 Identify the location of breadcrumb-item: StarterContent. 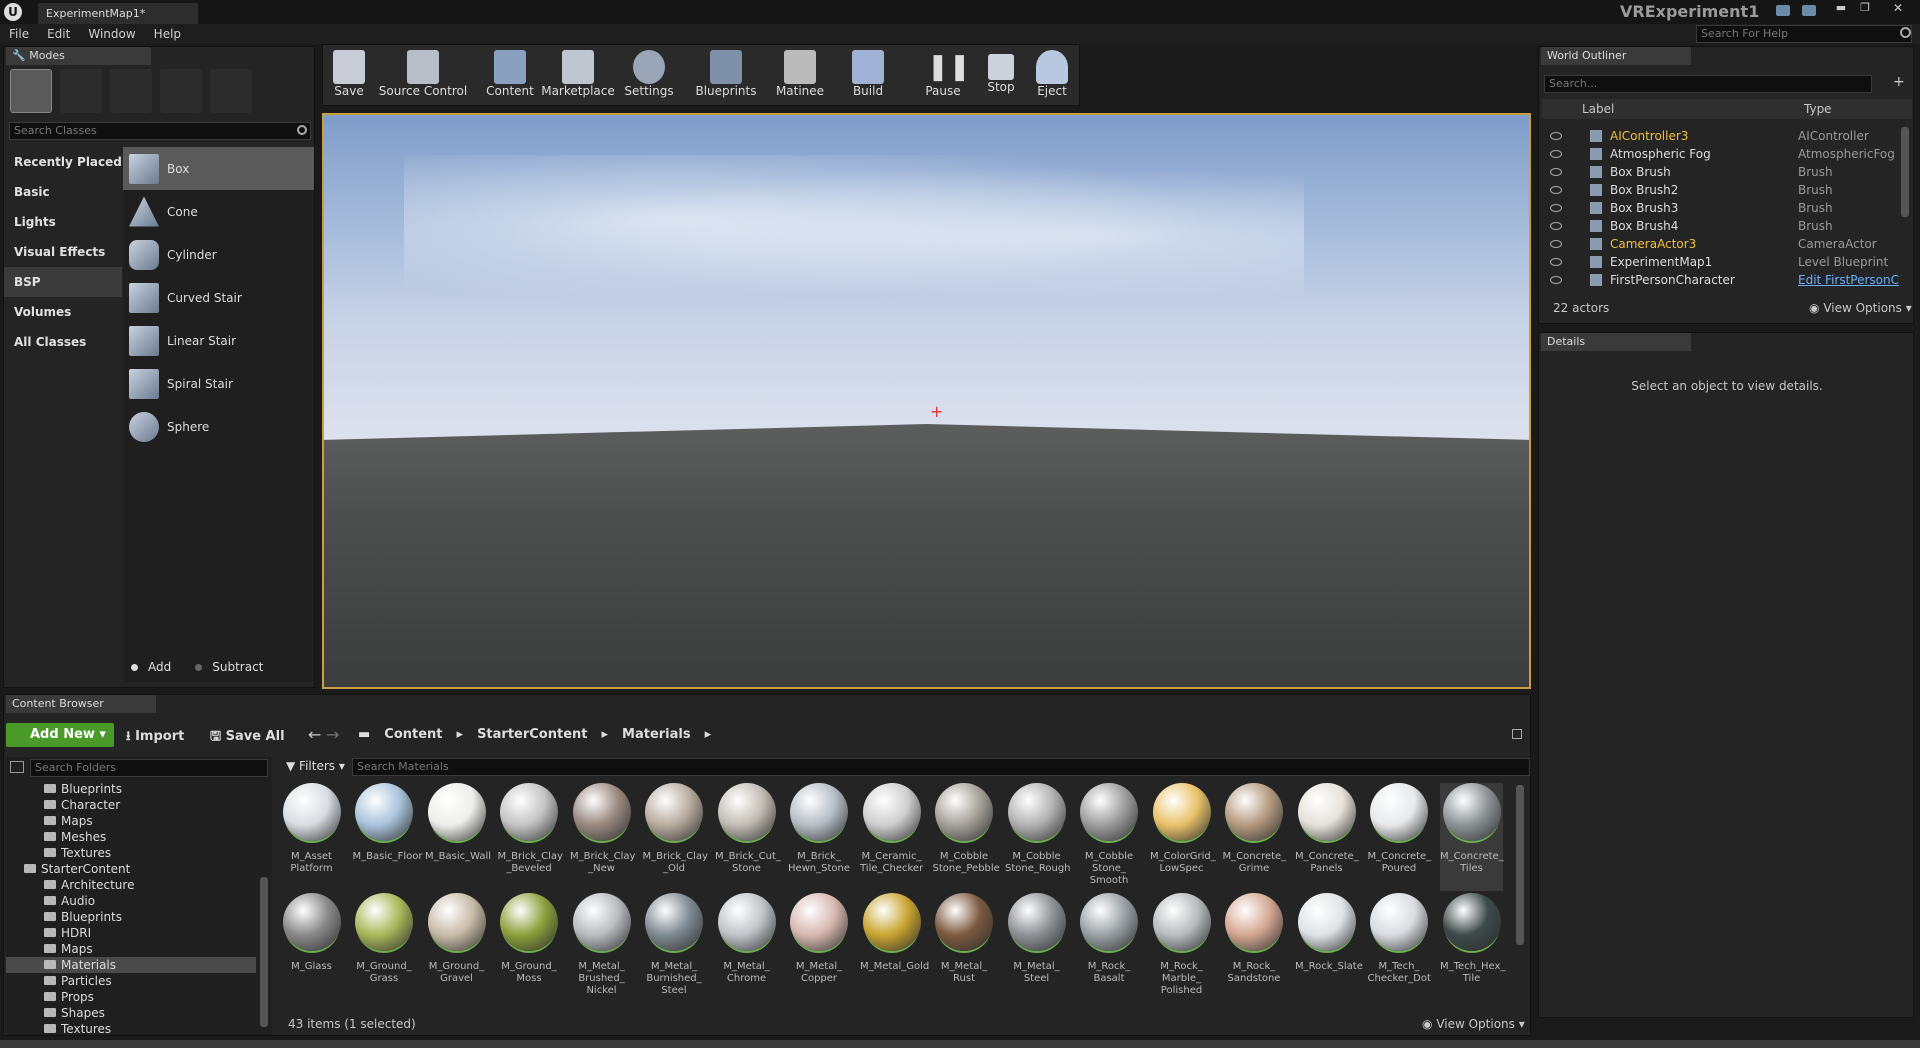
(532, 734).